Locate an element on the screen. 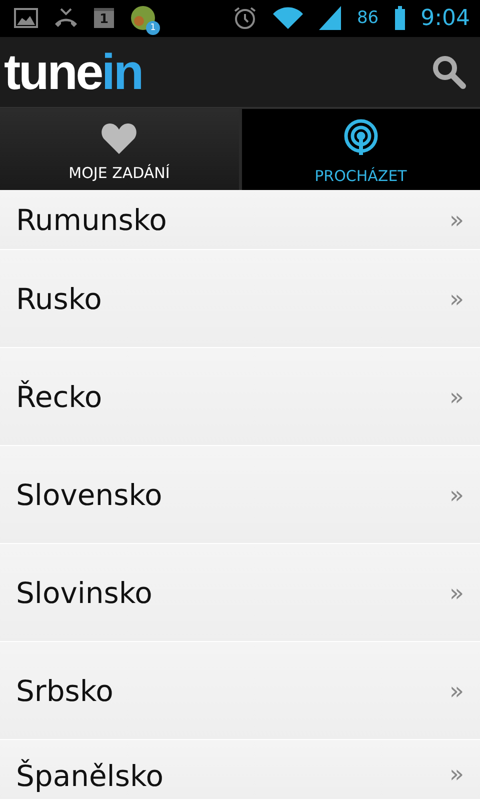 This screenshot has width=480, height=800. country-name: Srbsko is located at coordinates (65, 690).